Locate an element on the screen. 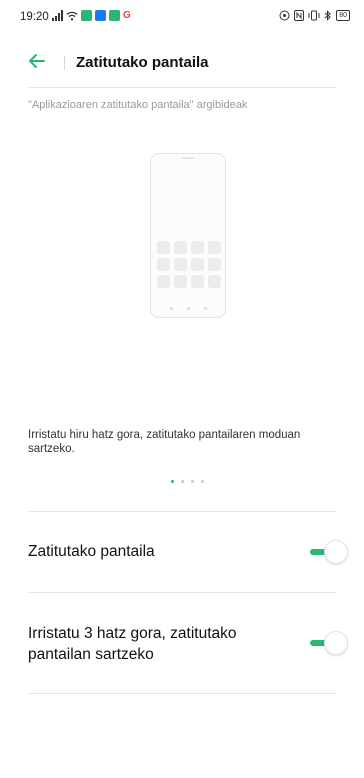  page-title: Zatitutako pantaila is located at coordinates (142, 62).